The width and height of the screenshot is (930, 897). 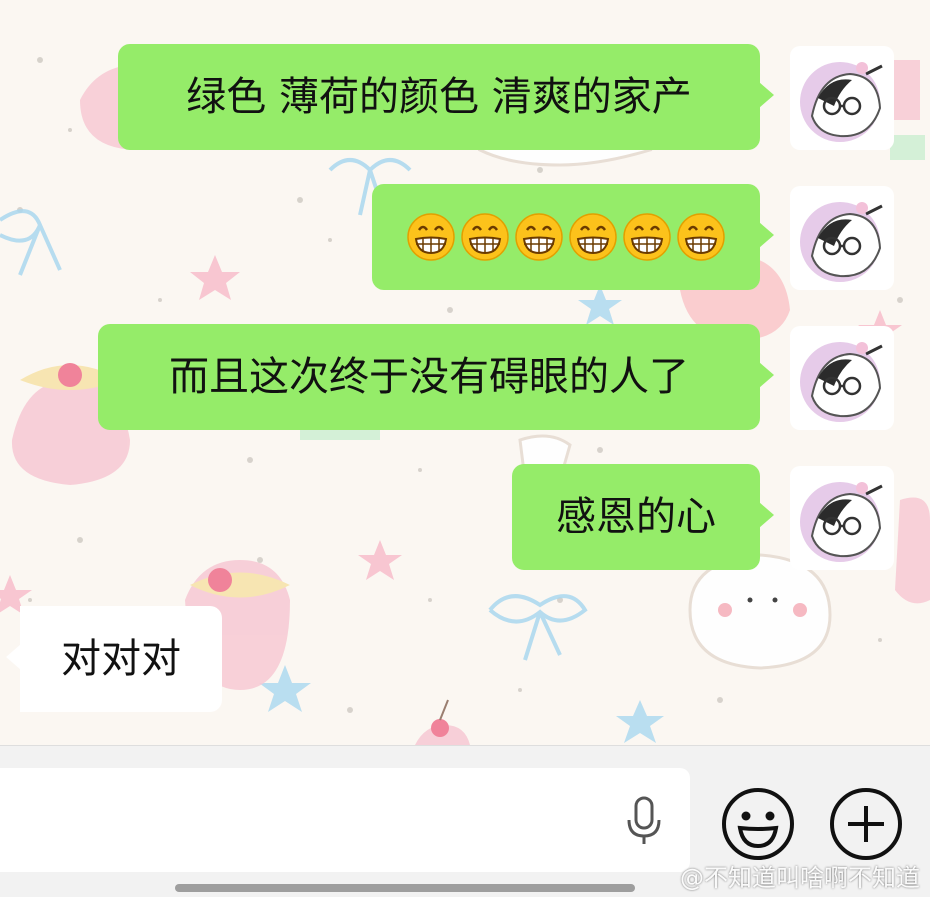 What do you see at coordinates (866, 824) in the screenshot?
I see `plus-icon` at bounding box center [866, 824].